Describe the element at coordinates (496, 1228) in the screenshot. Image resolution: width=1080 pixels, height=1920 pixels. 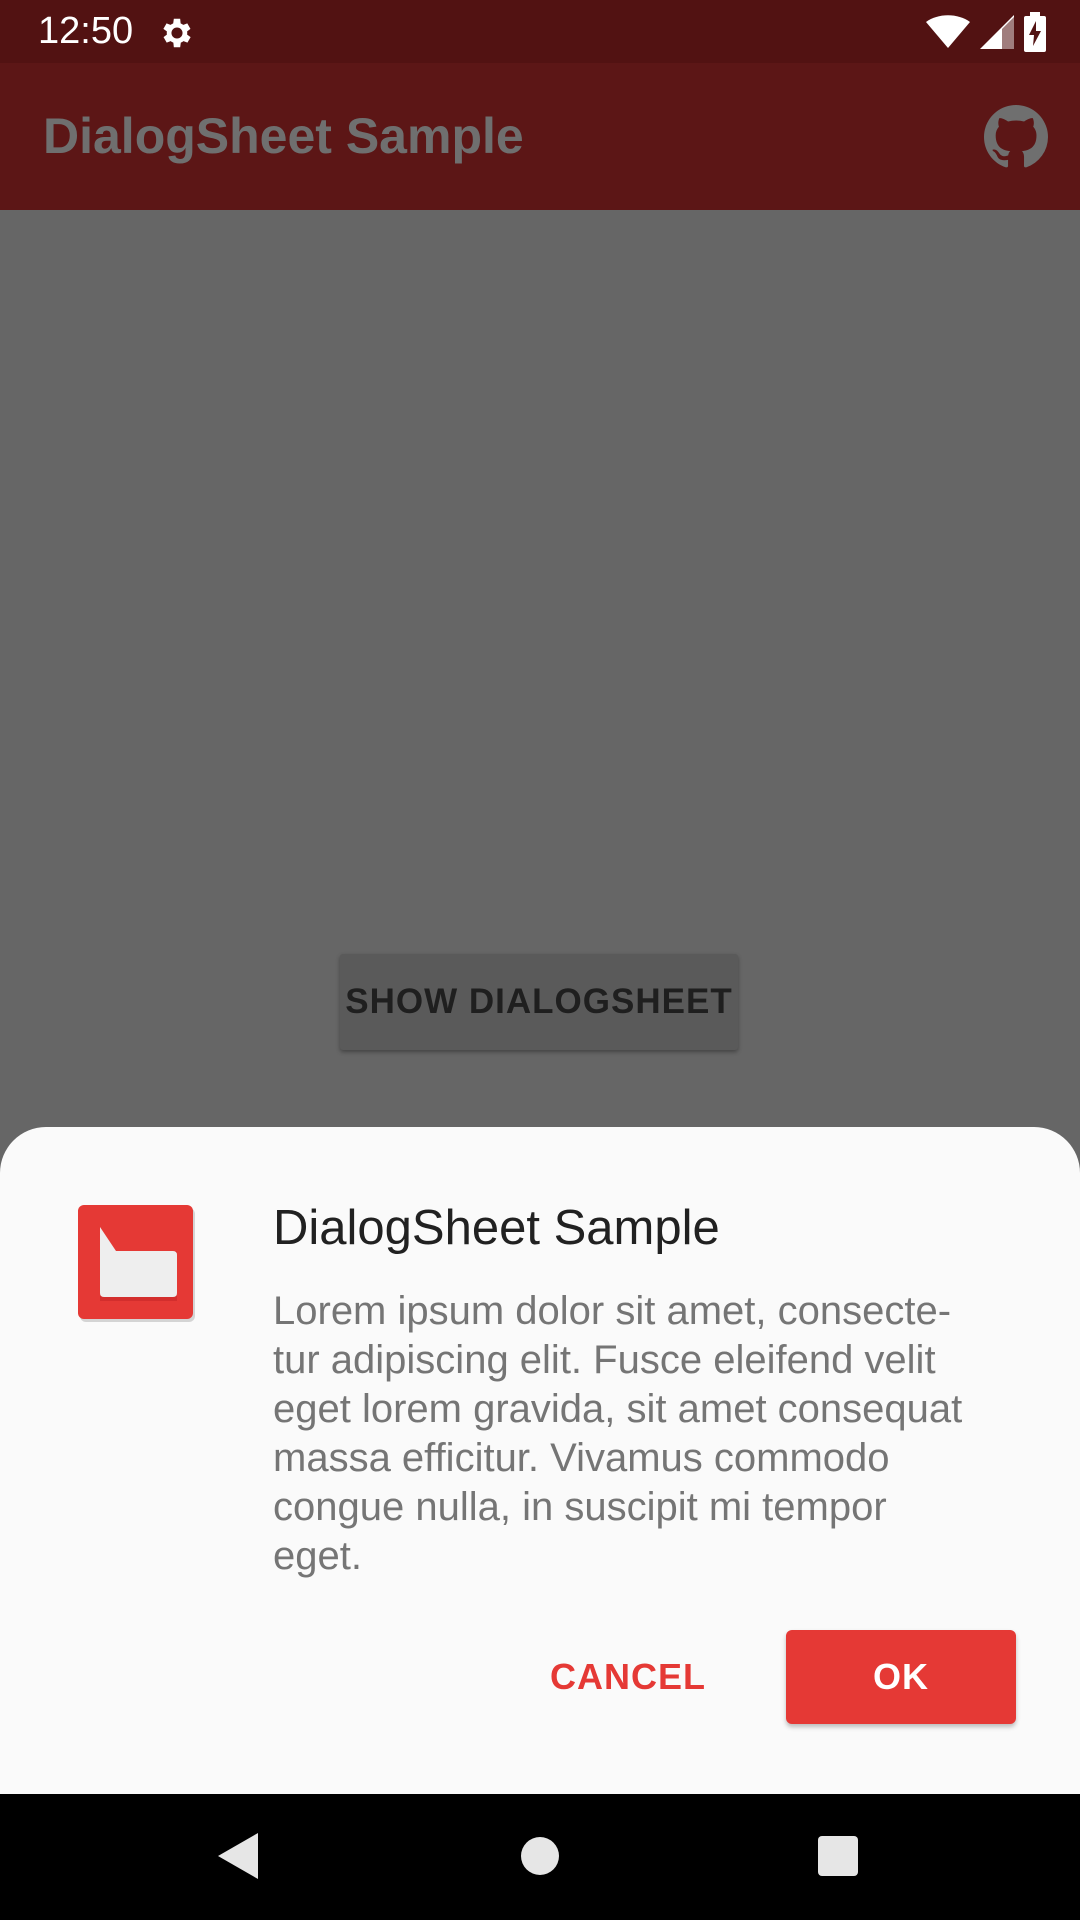
I see `dialog-title: DialogSheet Sample` at that location.